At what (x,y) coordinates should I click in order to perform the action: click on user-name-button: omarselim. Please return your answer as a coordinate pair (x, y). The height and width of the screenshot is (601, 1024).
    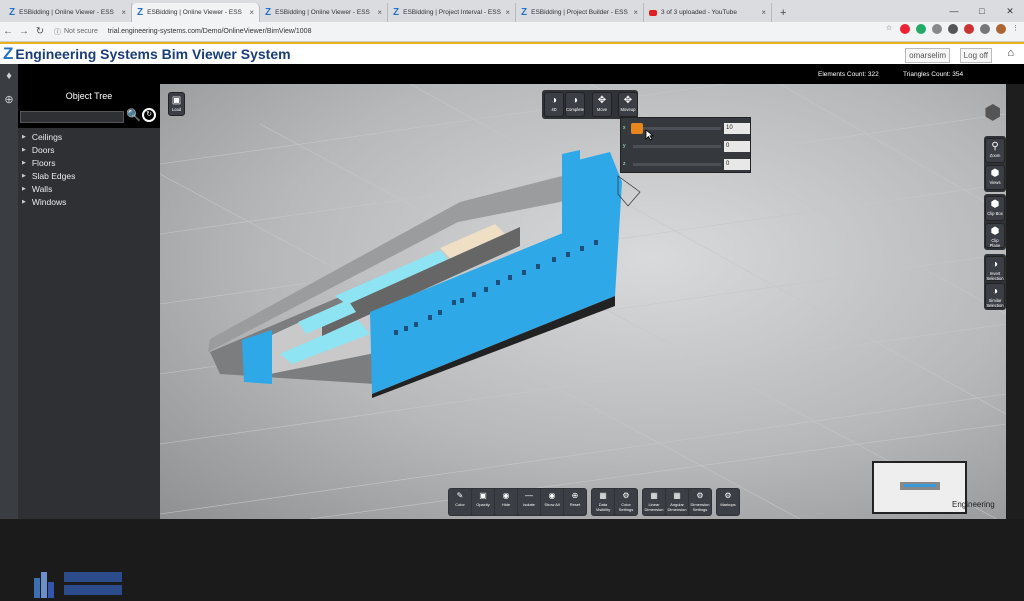
    Looking at the image, I should click on (927, 55).